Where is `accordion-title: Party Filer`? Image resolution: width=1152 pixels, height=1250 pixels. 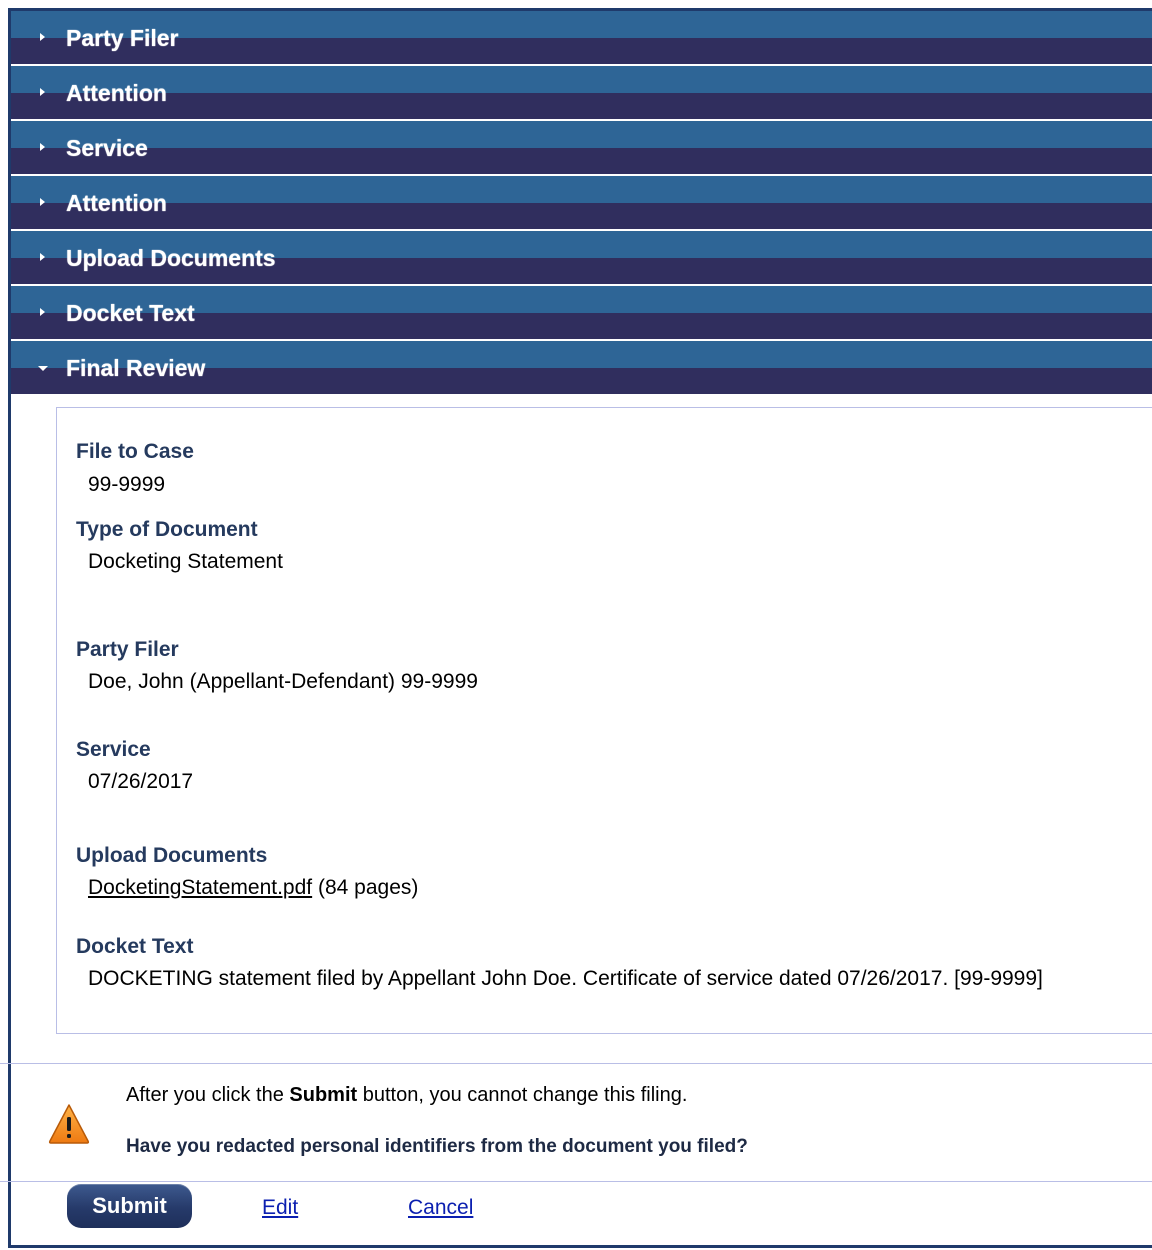
accordion-title: Party Filer is located at coordinates (122, 38).